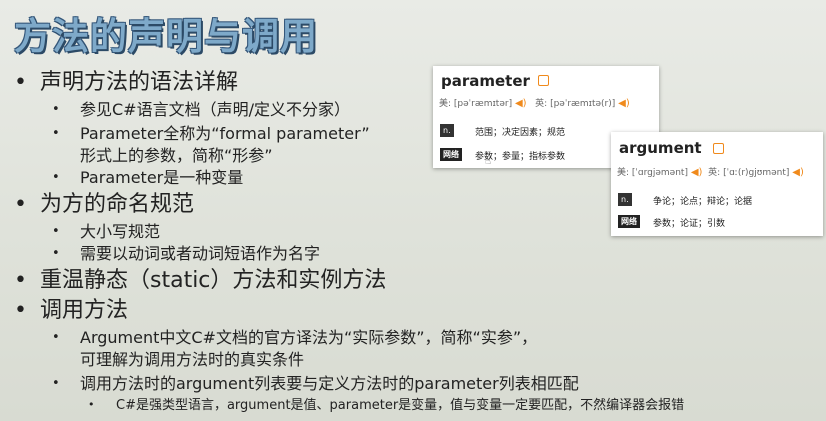  What do you see at coordinates (104, 204) in the screenshot?
I see `bullet-naming-convention: • 为方的命名规范` at bounding box center [104, 204].